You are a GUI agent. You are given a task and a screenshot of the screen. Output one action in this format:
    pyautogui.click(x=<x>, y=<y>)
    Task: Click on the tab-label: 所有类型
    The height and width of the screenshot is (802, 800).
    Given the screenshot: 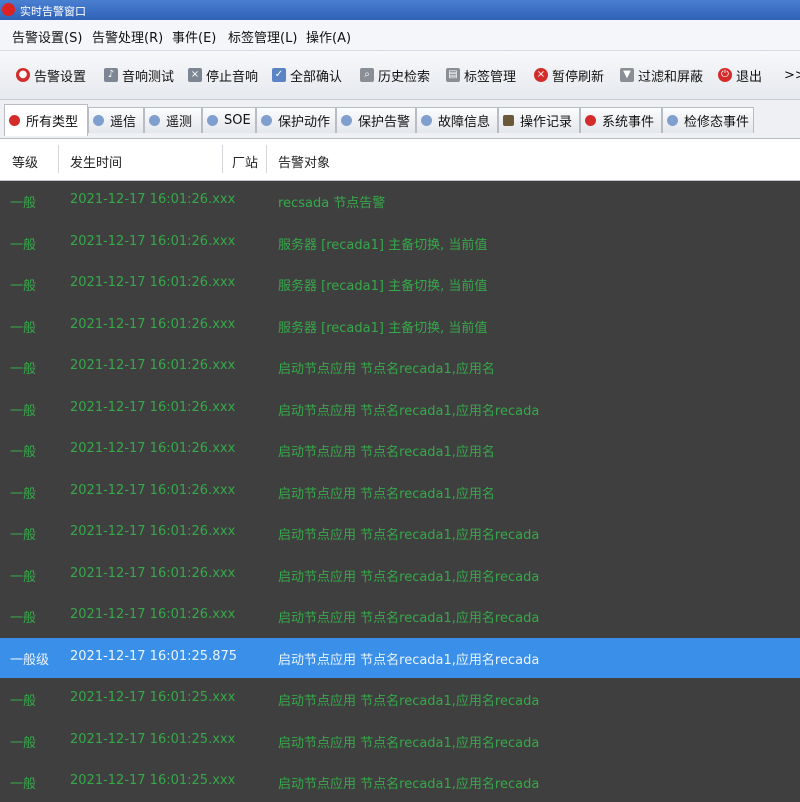 What is the action you would take?
    pyautogui.click(x=52, y=122)
    